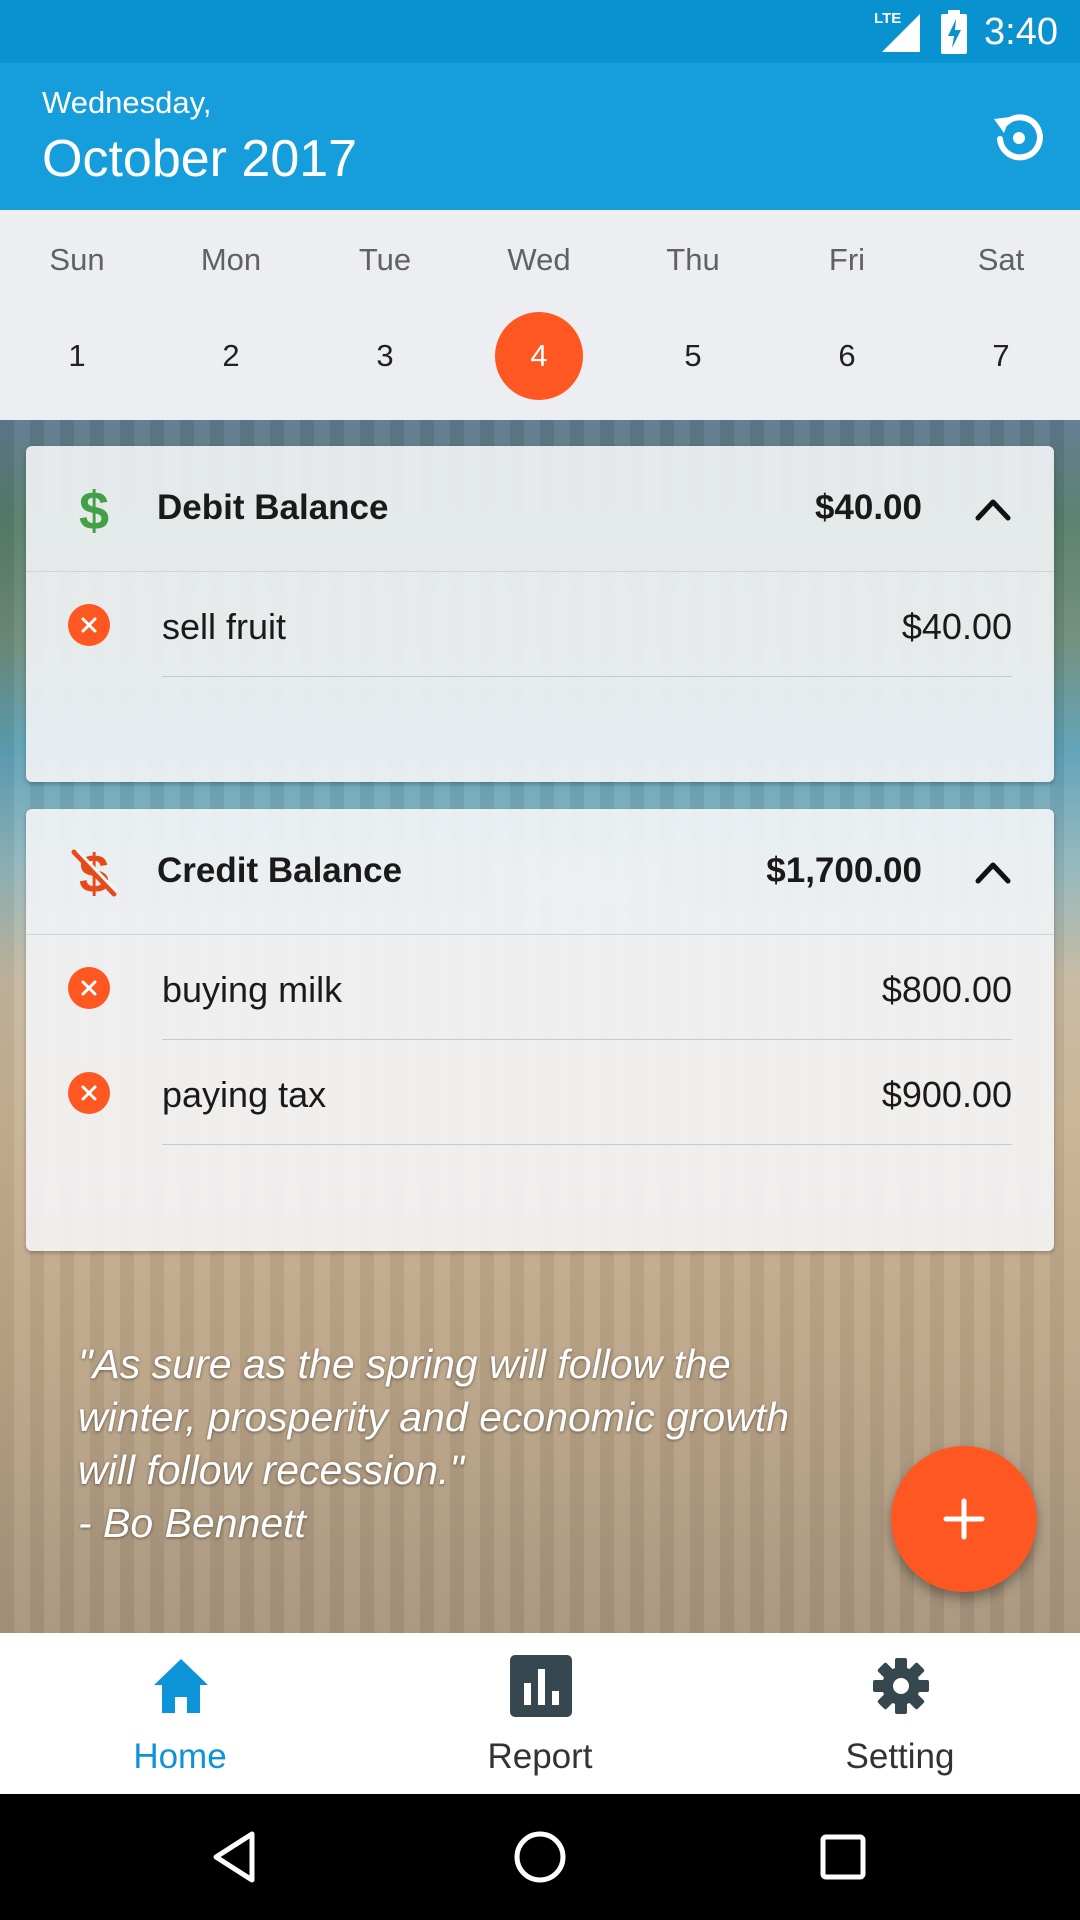 The width and height of the screenshot is (1080, 1920). What do you see at coordinates (252, 989) in the screenshot?
I see `transaction-label: buying milk` at bounding box center [252, 989].